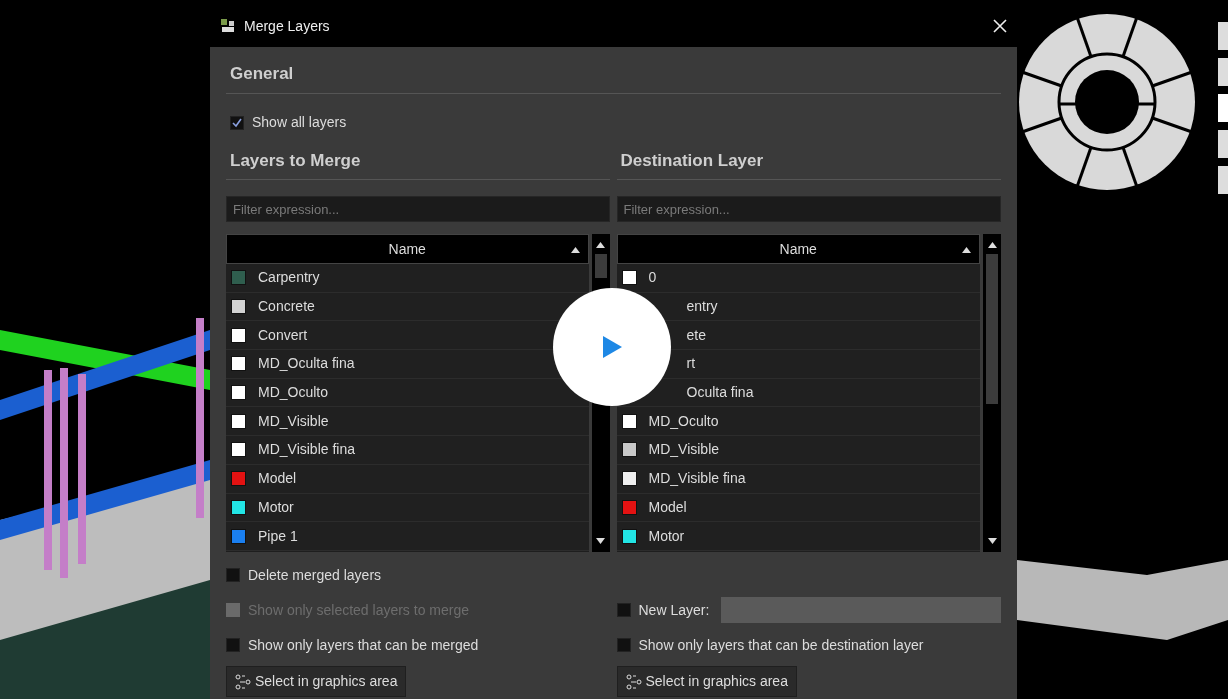  What do you see at coordinates (613, 70) in the screenshot?
I see `section-heading: General` at bounding box center [613, 70].